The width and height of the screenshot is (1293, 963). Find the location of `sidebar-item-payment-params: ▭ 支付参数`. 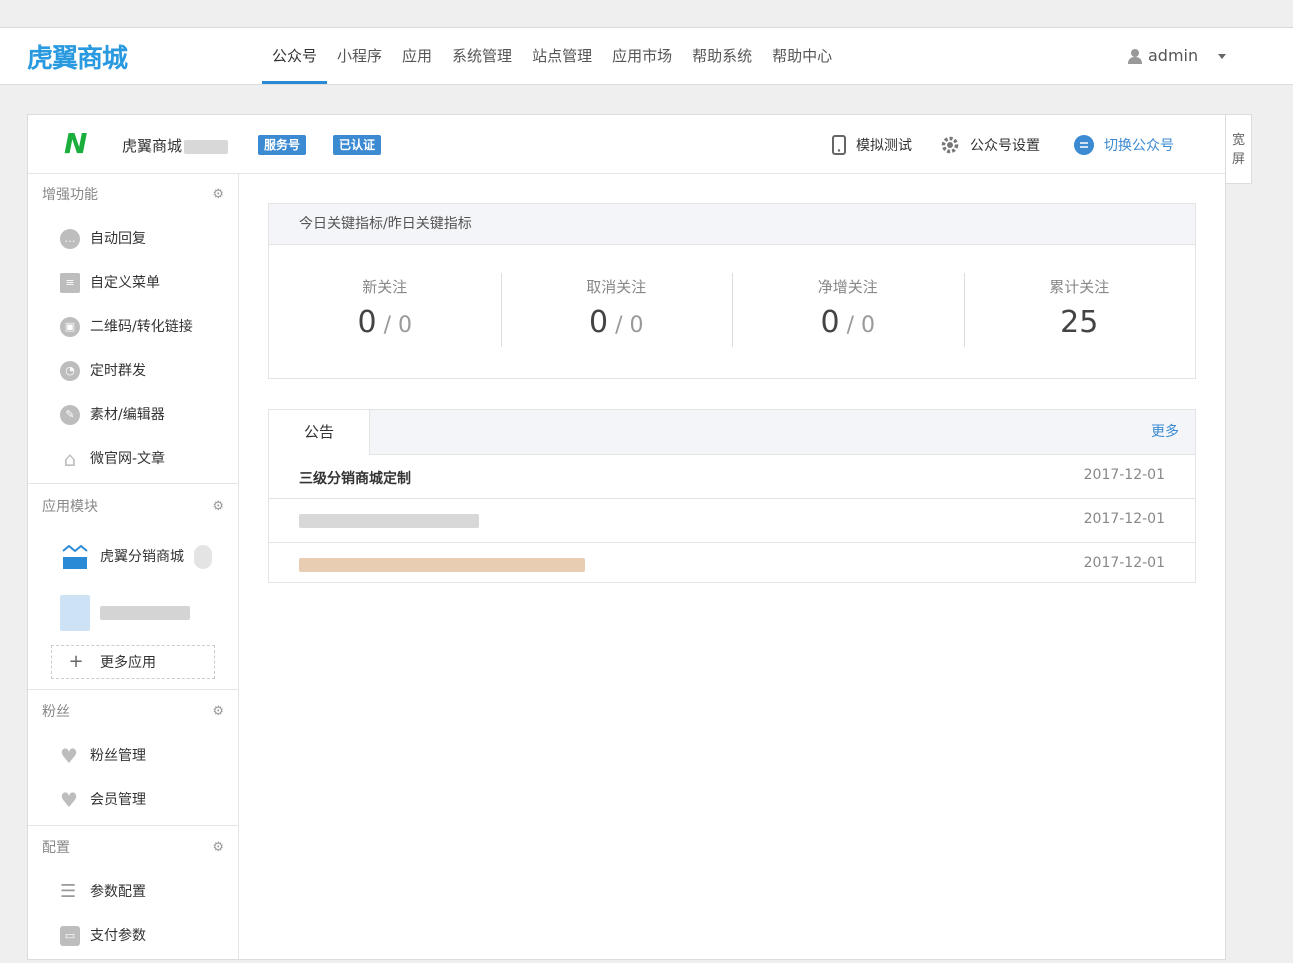

sidebar-item-payment-params: ▭ 支付参数 is located at coordinates (103, 936).